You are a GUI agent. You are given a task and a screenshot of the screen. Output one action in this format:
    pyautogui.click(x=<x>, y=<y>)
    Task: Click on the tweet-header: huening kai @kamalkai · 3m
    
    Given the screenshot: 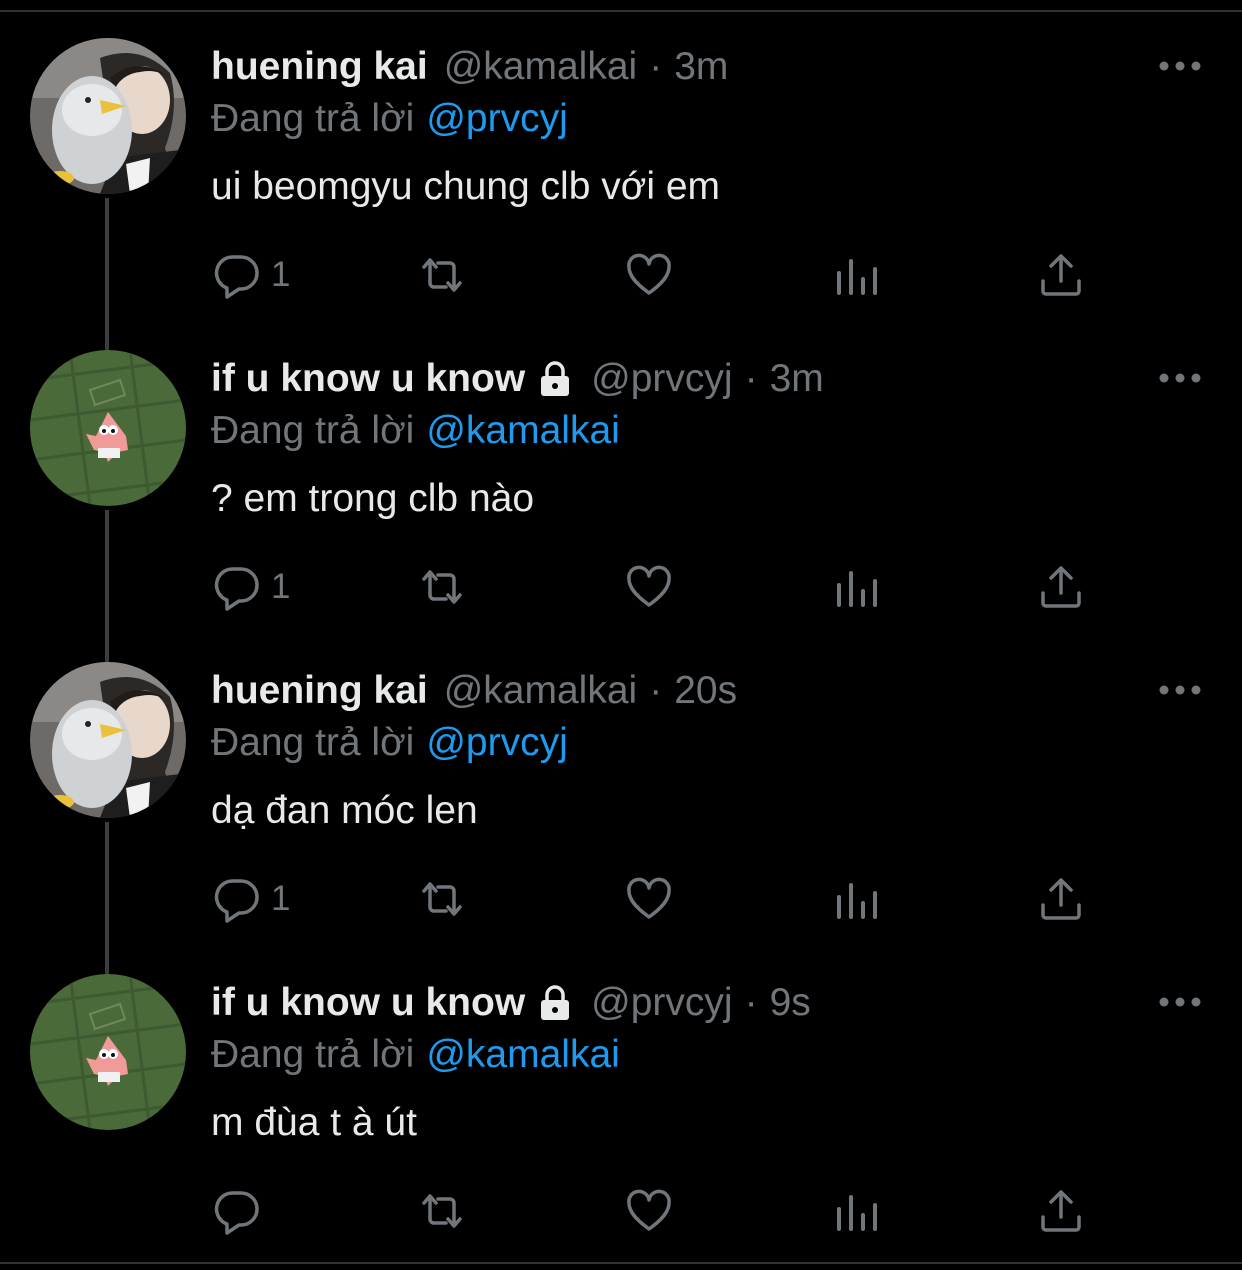 What is the action you would take?
    pyautogui.click(x=469, y=67)
    